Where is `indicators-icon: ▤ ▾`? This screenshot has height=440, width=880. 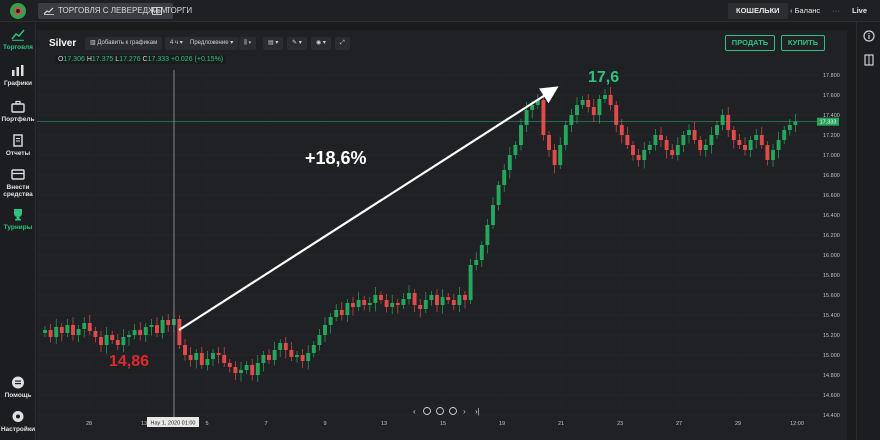
indicators-icon: ▤ ▾ is located at coordinates (273, 43).